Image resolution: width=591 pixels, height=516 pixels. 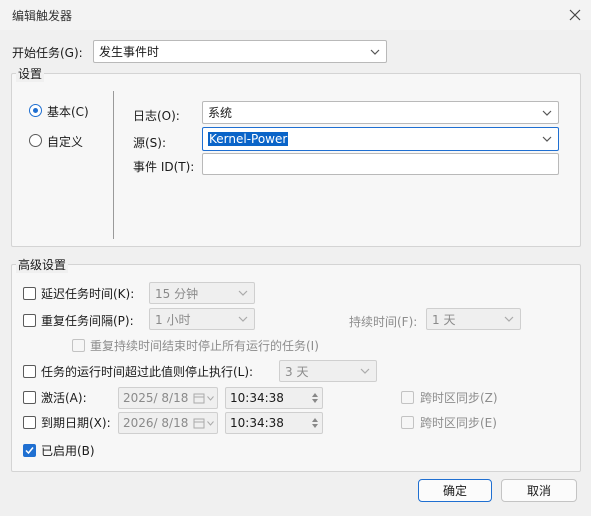 I want to click on expire-time-picker: 10:34:38, so click(x=274, y=423).